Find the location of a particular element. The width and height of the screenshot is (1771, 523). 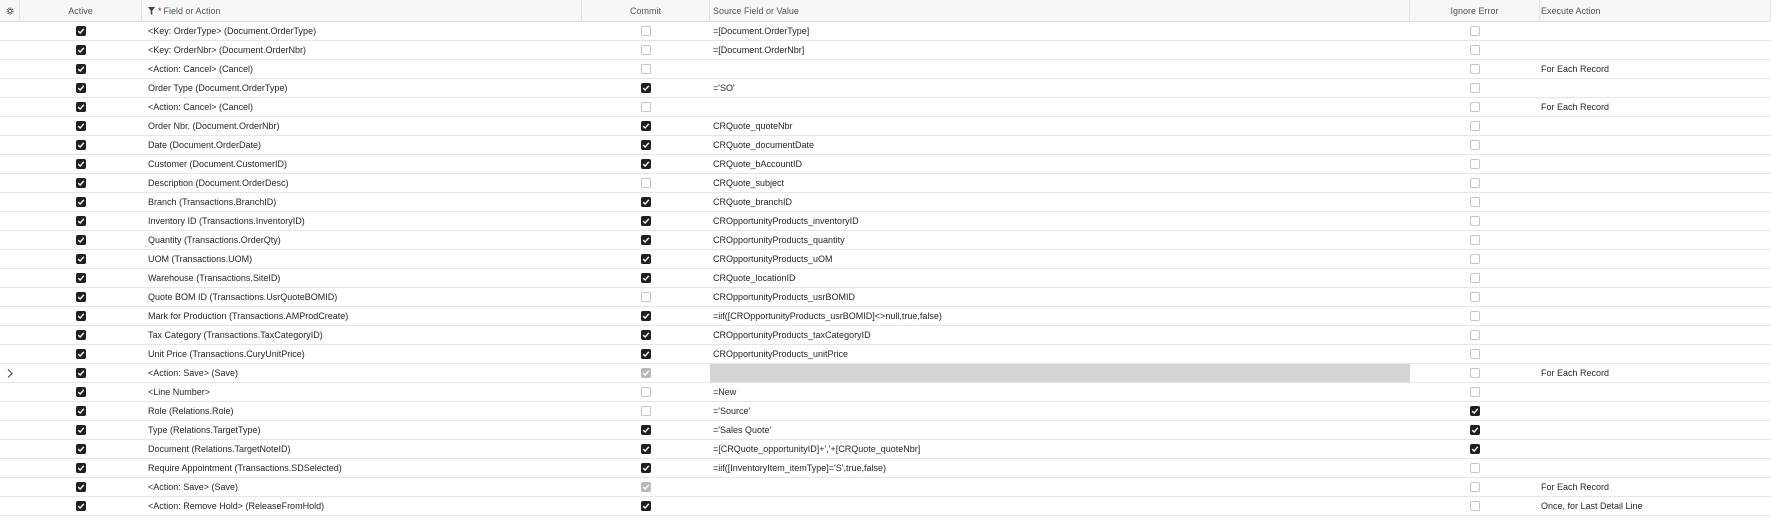

field-or-action-cell: Unit Price (Transactions.CuryUnitPrice) is located at coordinates (362, 354).